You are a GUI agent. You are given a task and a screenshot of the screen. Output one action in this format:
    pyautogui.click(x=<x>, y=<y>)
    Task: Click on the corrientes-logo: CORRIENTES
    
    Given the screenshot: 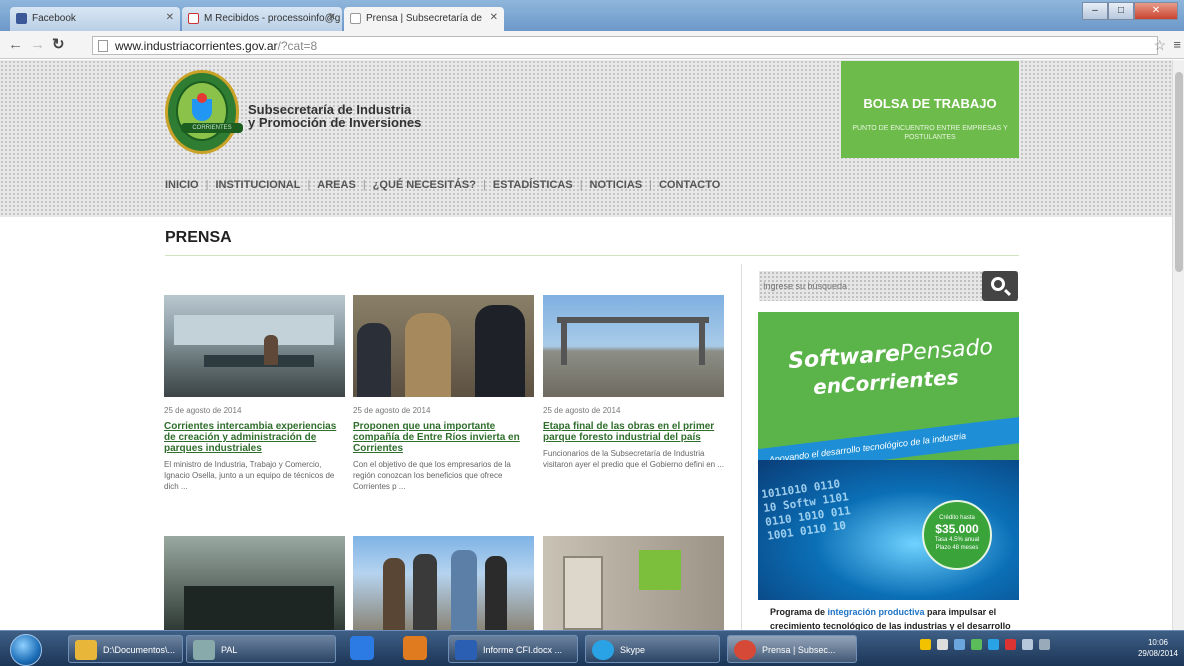 What is the action you would take?
    pyautogui.click(x=204, y=112)
    